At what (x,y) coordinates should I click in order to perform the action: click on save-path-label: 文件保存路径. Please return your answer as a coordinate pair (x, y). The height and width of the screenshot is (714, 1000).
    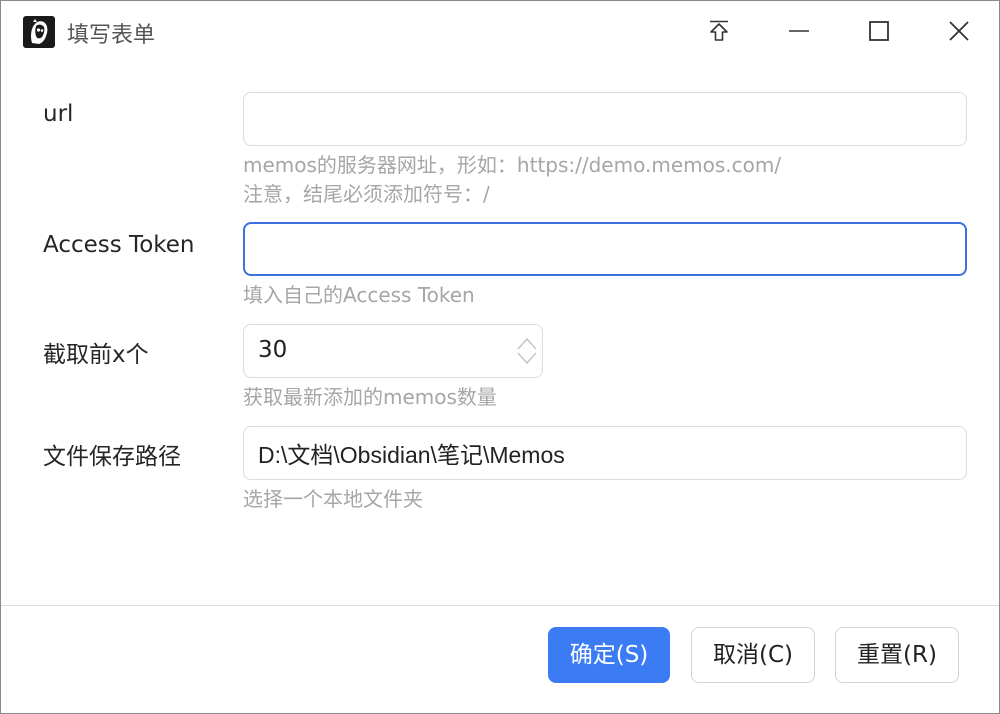
    Looking at the image, I should click on (112, 457).